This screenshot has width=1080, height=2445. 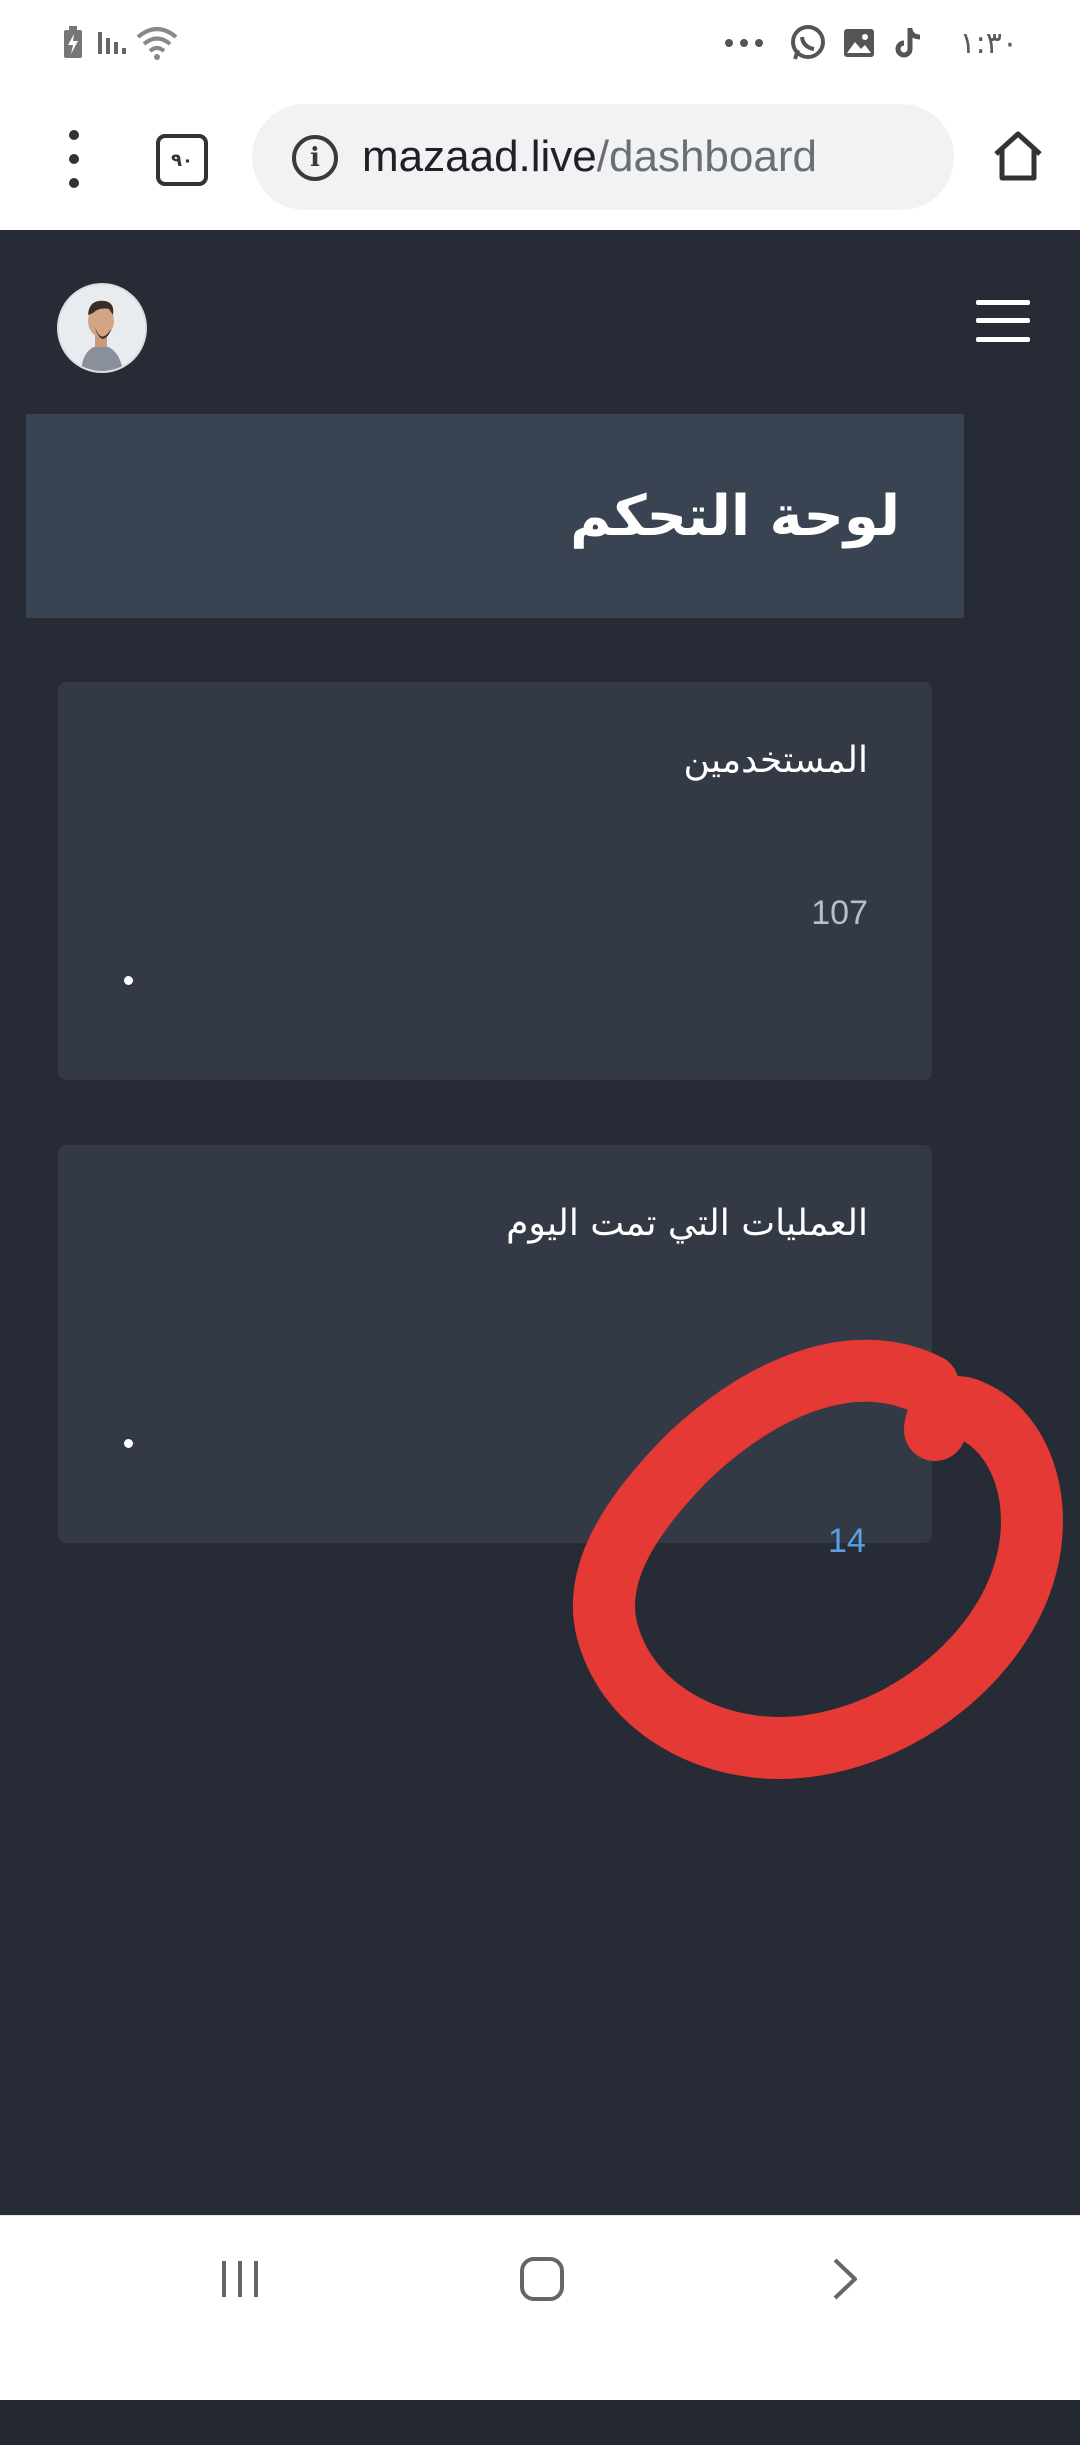 I want to click on menu-kebab-icon, so click(x=75, y=159).